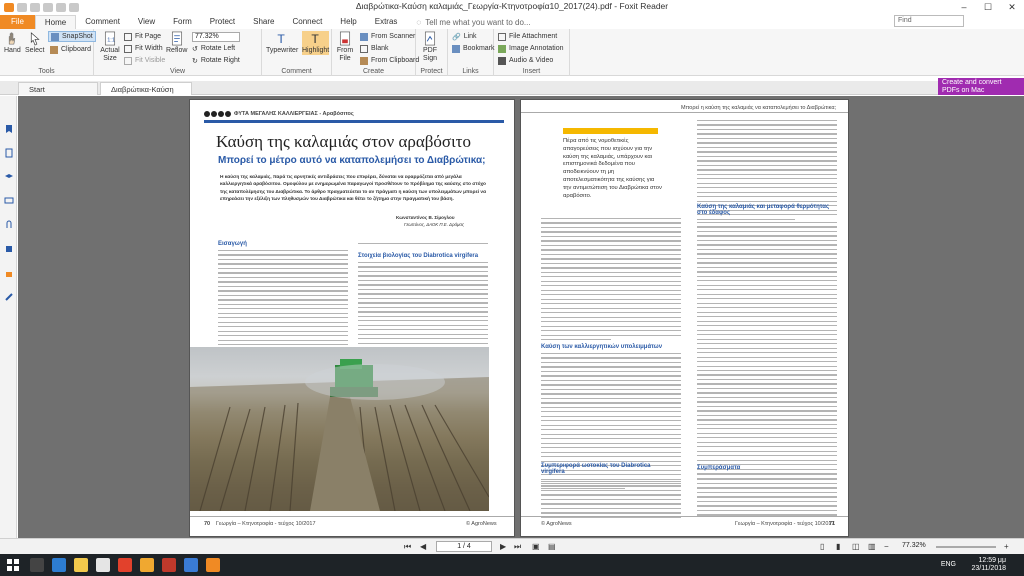 The image size is (1024, 576). I want to click on windows-start-icon, so click(13, 565).